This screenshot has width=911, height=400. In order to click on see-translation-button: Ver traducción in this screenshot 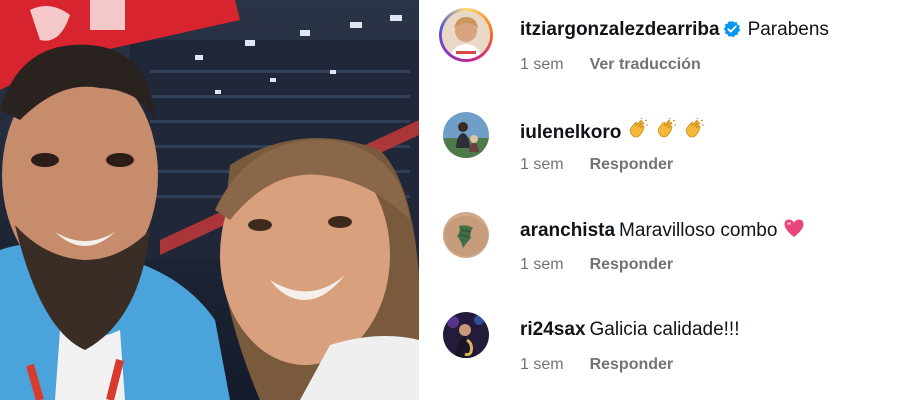, I will do `click(645, 64)`.